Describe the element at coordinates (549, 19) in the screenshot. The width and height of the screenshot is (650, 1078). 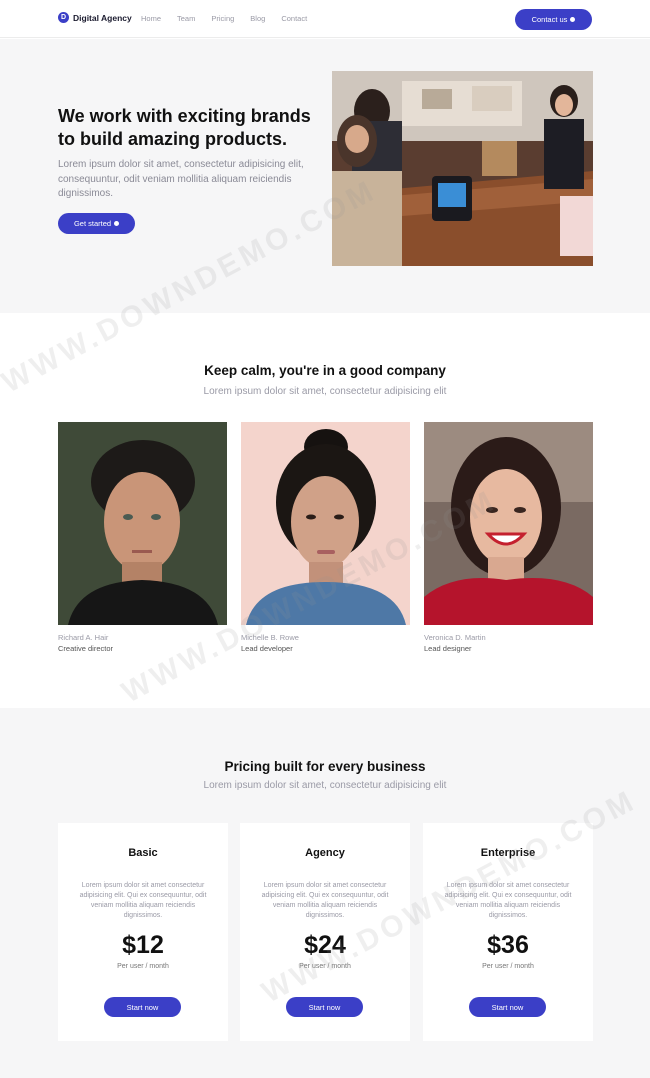
I see `contact-us-label: Contact us` at that location.